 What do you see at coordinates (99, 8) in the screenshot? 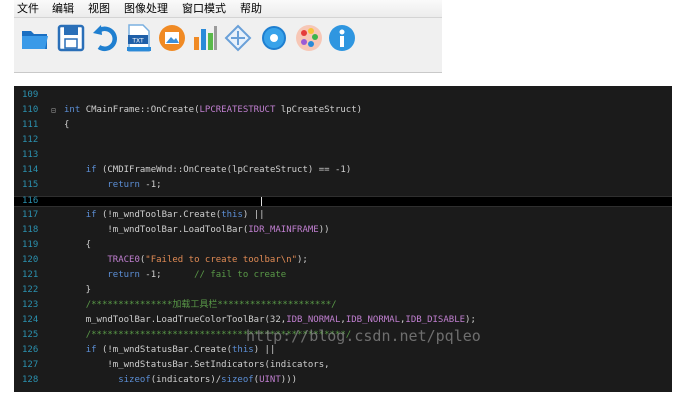
I see `menu-view: 视图` at bounding box center [99, 8].